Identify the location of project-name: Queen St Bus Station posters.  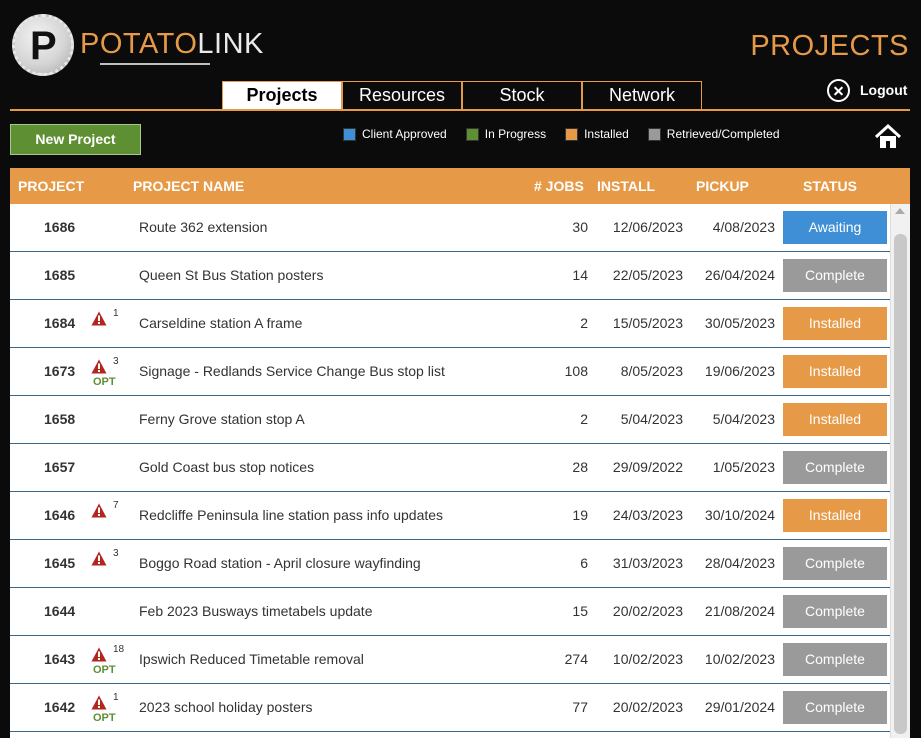
(231, 275).